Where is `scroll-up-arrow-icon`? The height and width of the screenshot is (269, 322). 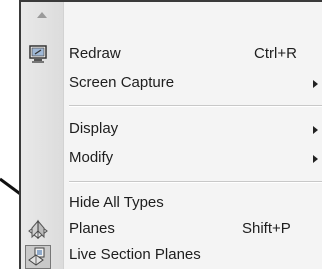
scroll-up-arrow-icon is located at coordinates (42, 15).